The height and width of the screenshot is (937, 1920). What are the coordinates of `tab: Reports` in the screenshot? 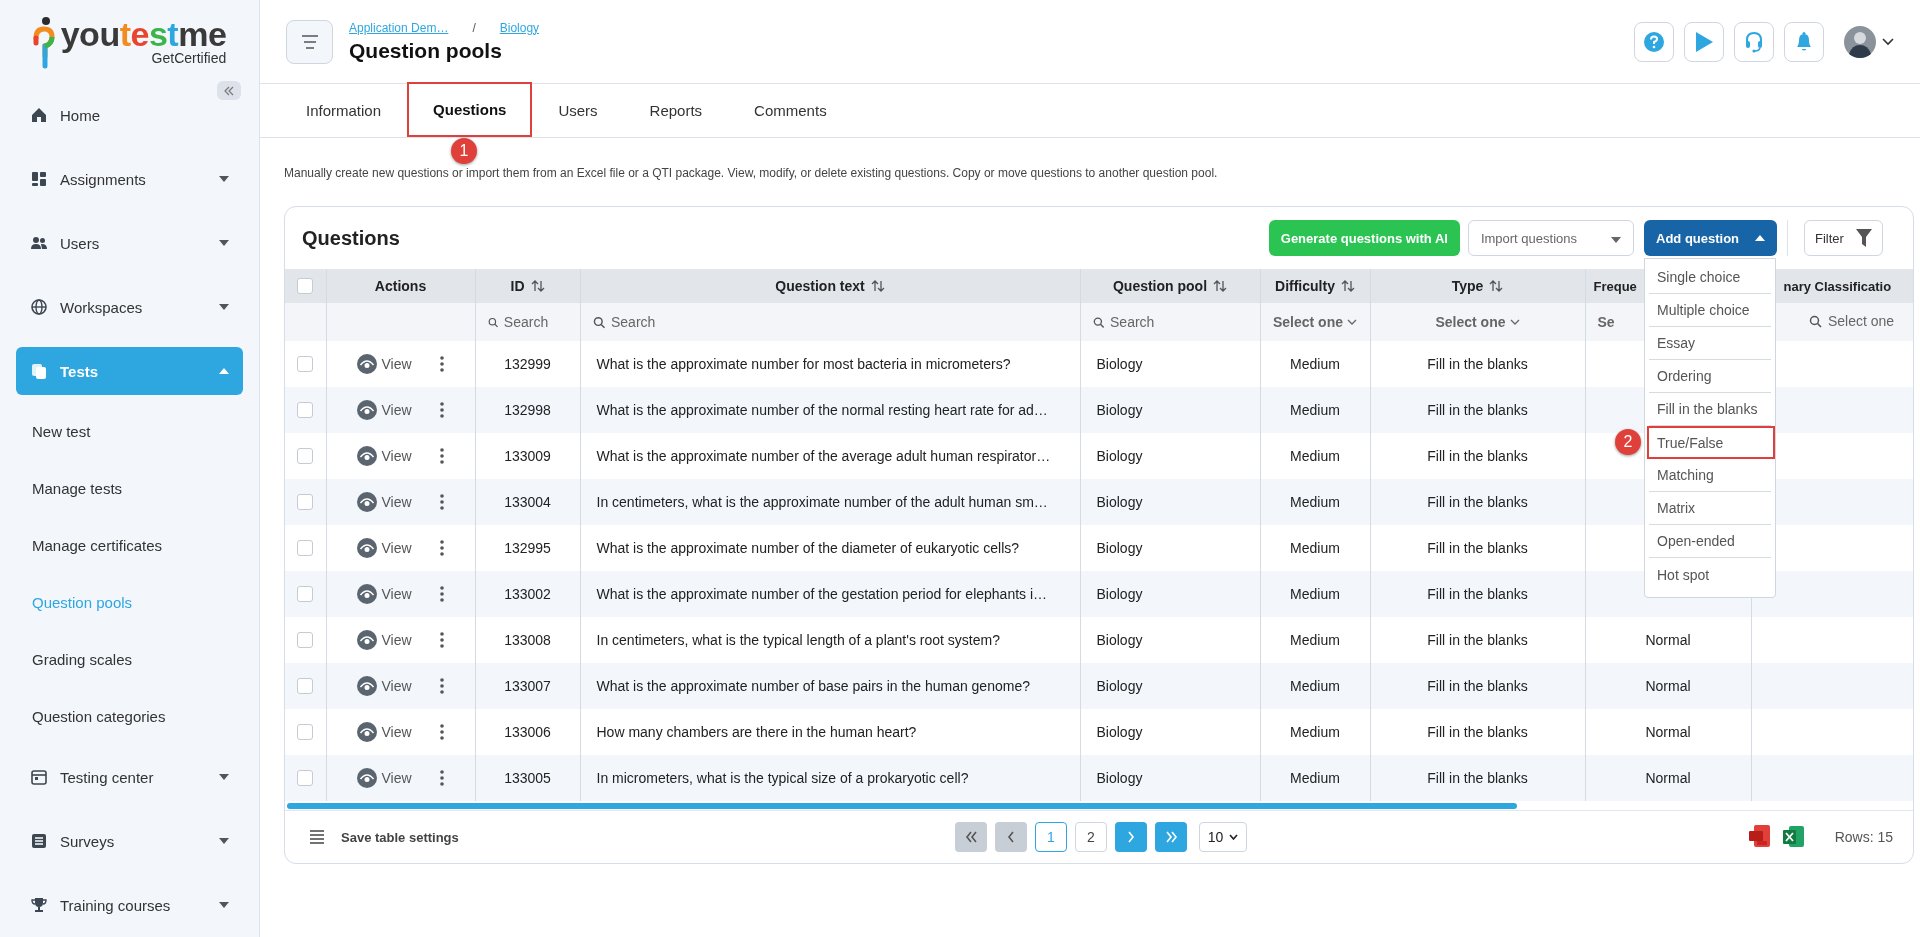 It's located at (676, 110).